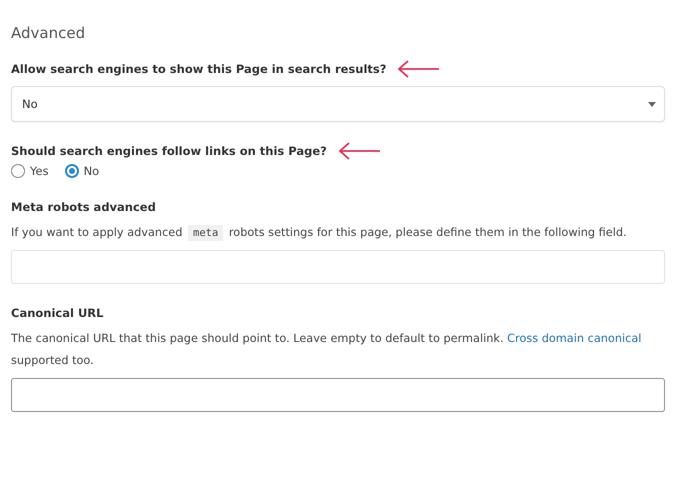 This screenshot has height=480, width=700. Describe the element at coordinates (57, 313) in the screenshot. I see `field-label: Canonical URL` at that location.